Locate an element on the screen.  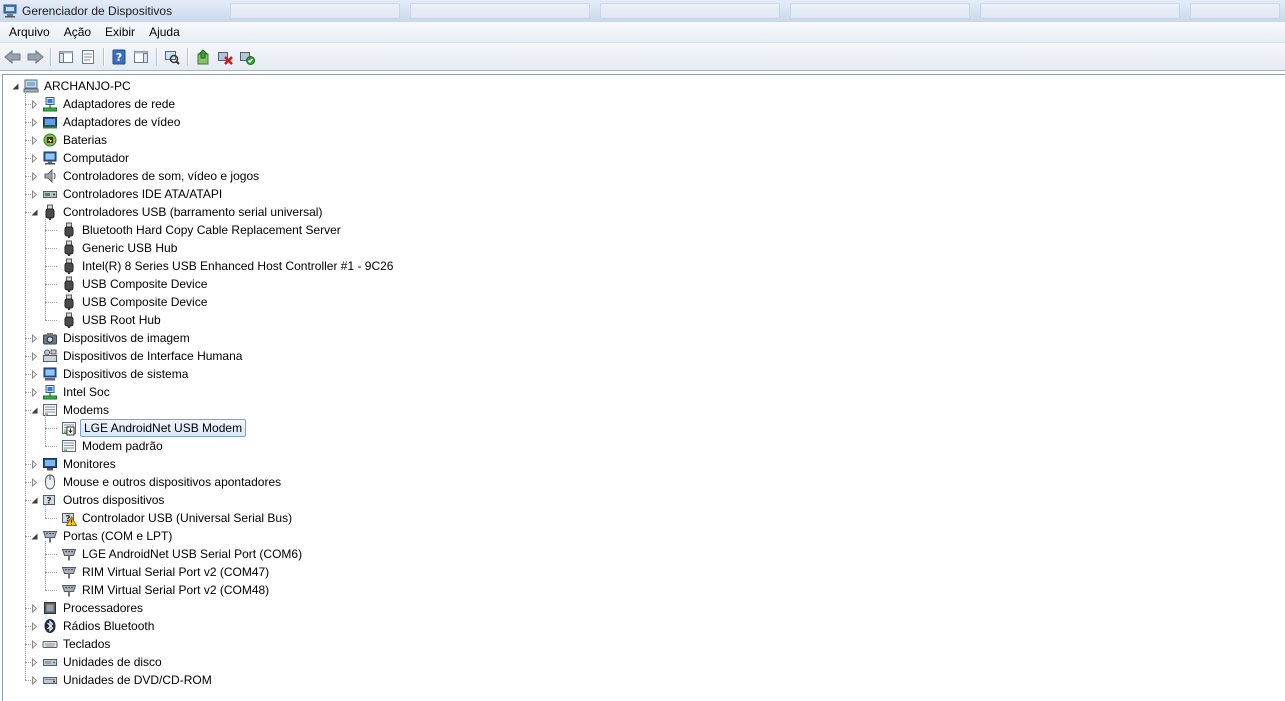
enable-device-button is located at coordinates (247, 57).